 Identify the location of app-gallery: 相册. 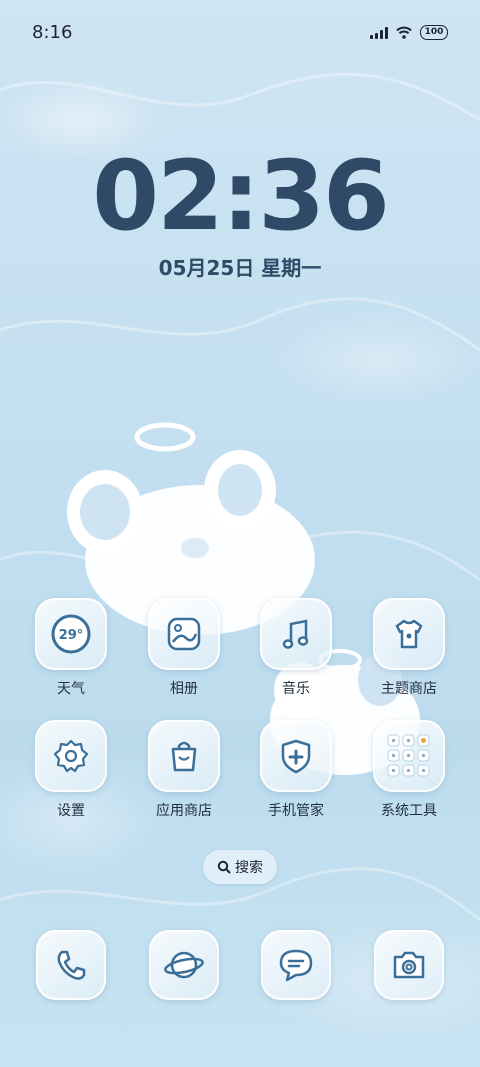
(184, 648).